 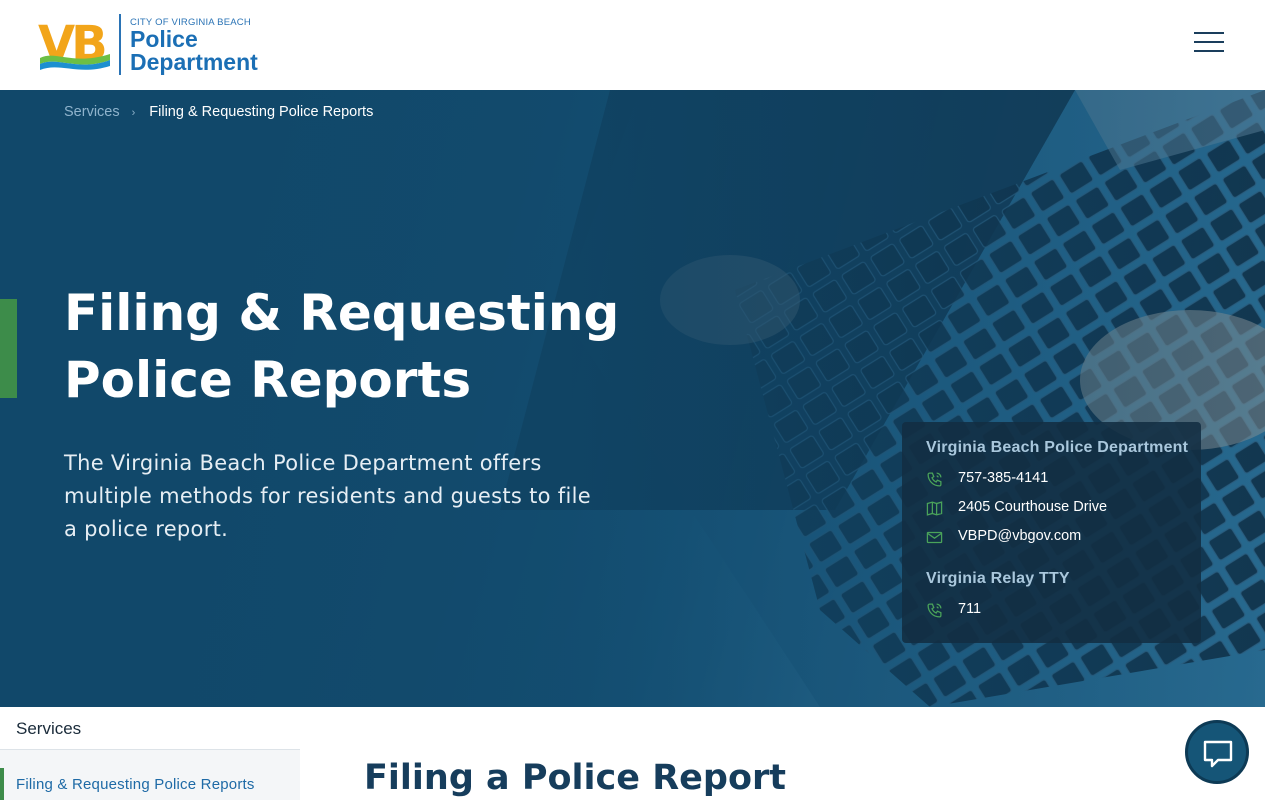 I want to click on phone-number: 757-385-4141, so click(x=1003, y=478).